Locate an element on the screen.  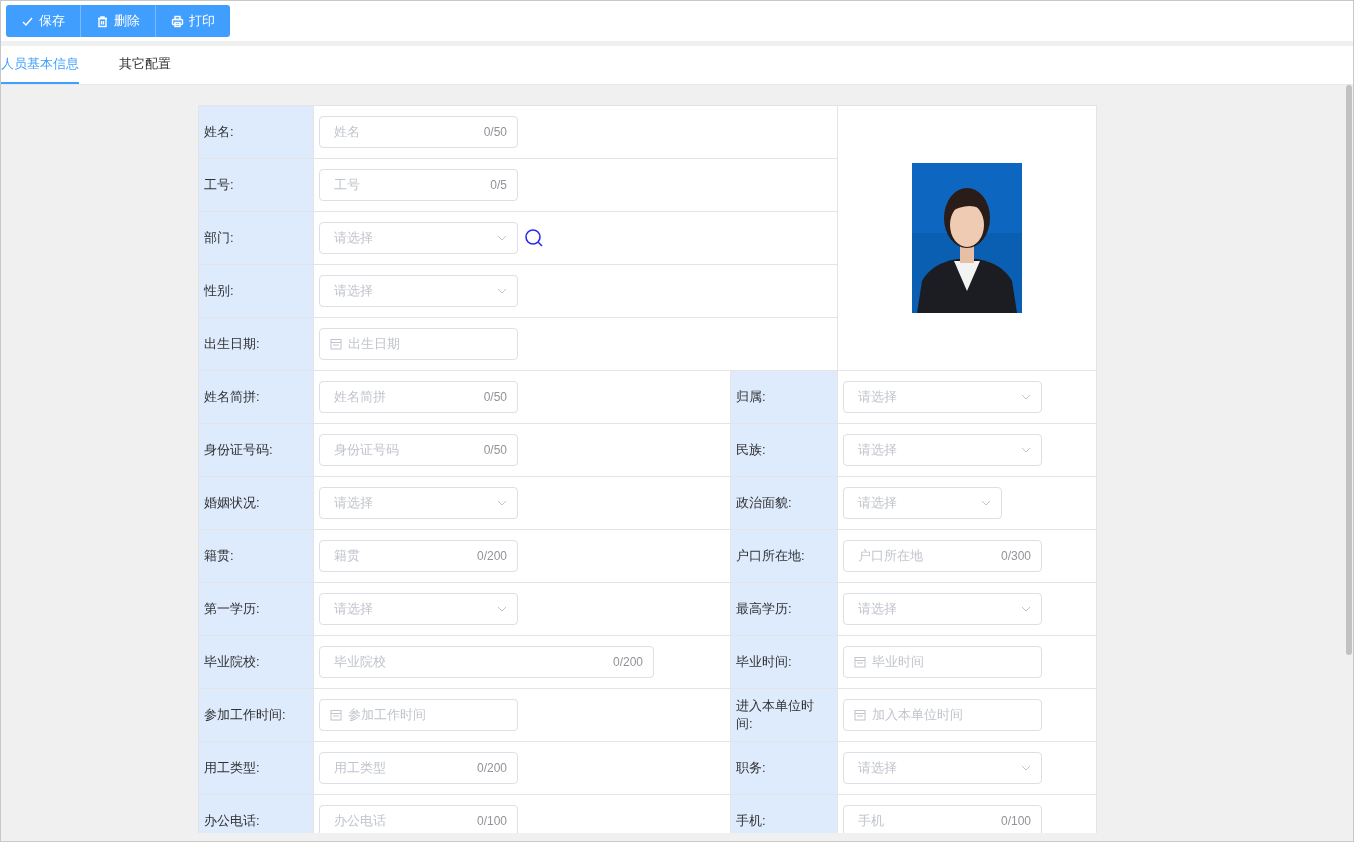
input-field: 办公电话 0/100 is located at coordinates (418, 819).